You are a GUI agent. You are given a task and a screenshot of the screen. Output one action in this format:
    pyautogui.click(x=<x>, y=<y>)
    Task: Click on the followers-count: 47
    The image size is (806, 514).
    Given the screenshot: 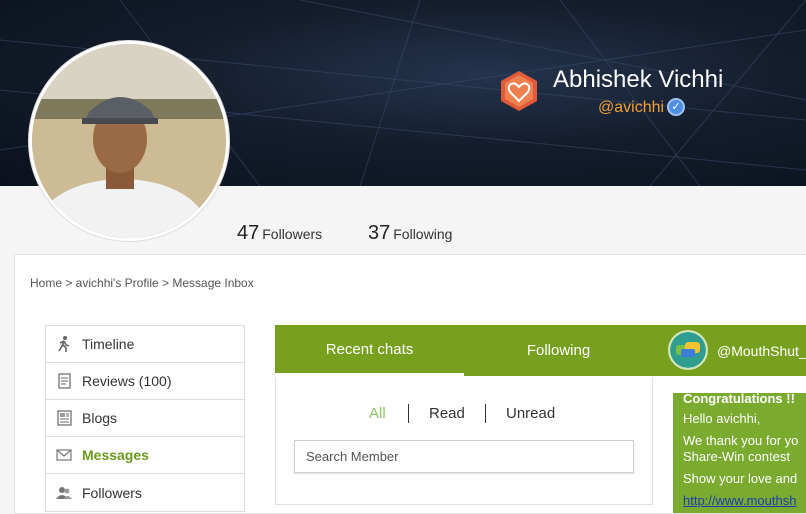 What is the action you would take?
    pyautogui.click(x=248, y=233)
    